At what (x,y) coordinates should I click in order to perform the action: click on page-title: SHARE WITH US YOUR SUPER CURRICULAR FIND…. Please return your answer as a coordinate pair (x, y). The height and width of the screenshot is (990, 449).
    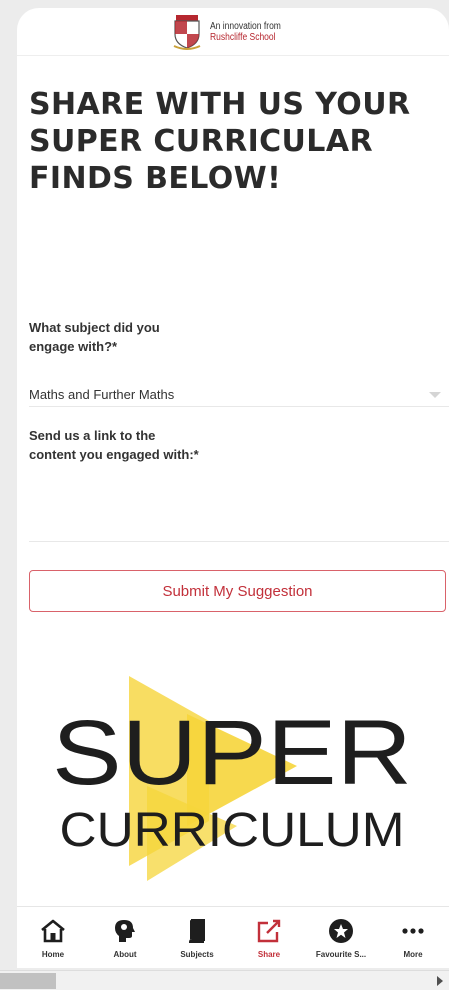
    Looking at the image, I should click on (220, 141).